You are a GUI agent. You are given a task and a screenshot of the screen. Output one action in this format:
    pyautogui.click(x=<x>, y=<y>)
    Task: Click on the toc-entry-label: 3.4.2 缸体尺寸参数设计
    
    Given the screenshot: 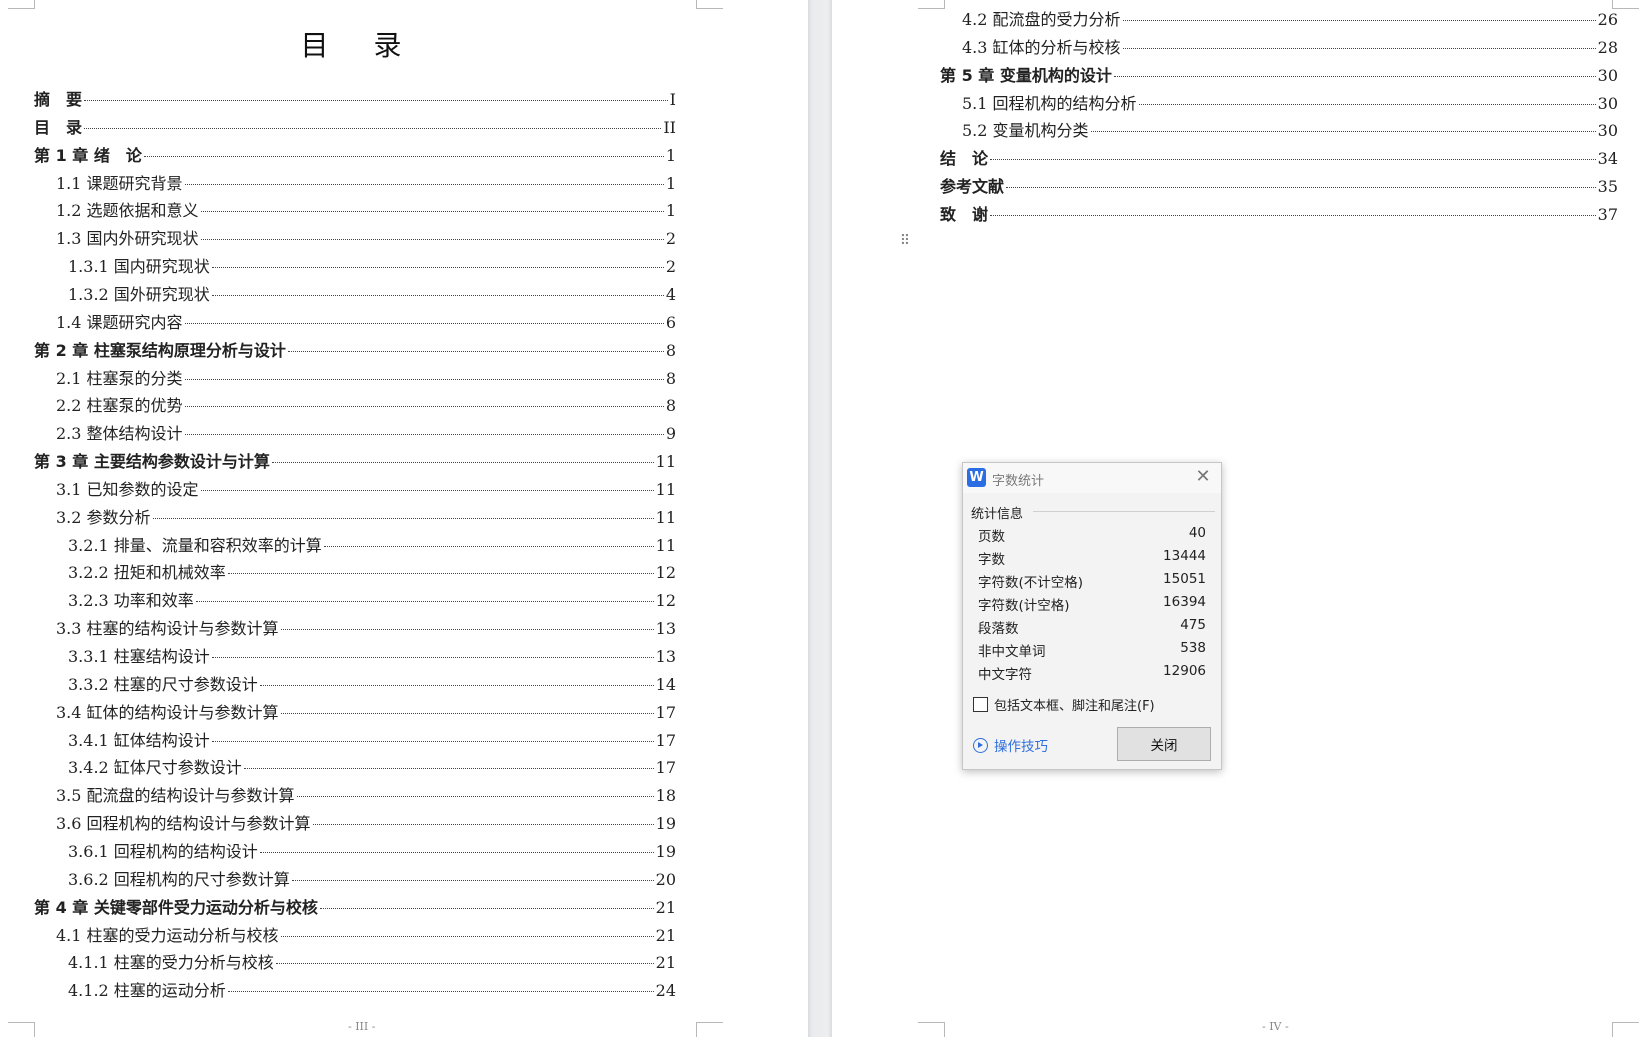 What is the action you would take?
    pyautogui.click(x=155, y=768)
    